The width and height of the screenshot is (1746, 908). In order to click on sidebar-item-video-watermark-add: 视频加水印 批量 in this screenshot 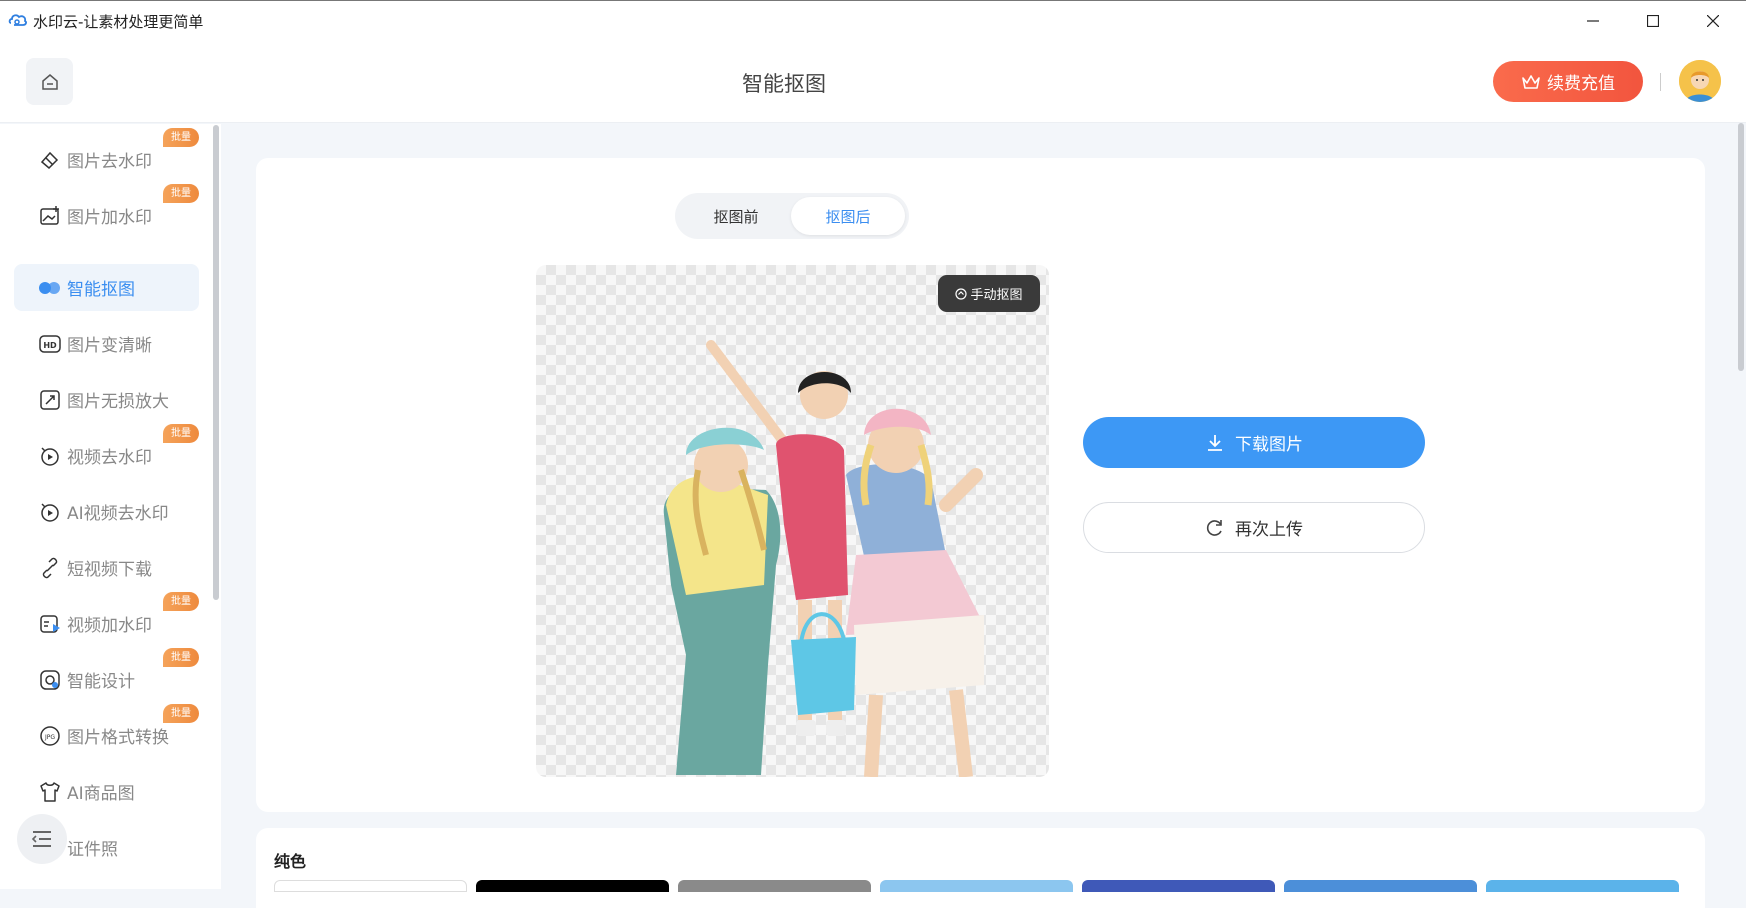, I will do `click(106, 619)`.